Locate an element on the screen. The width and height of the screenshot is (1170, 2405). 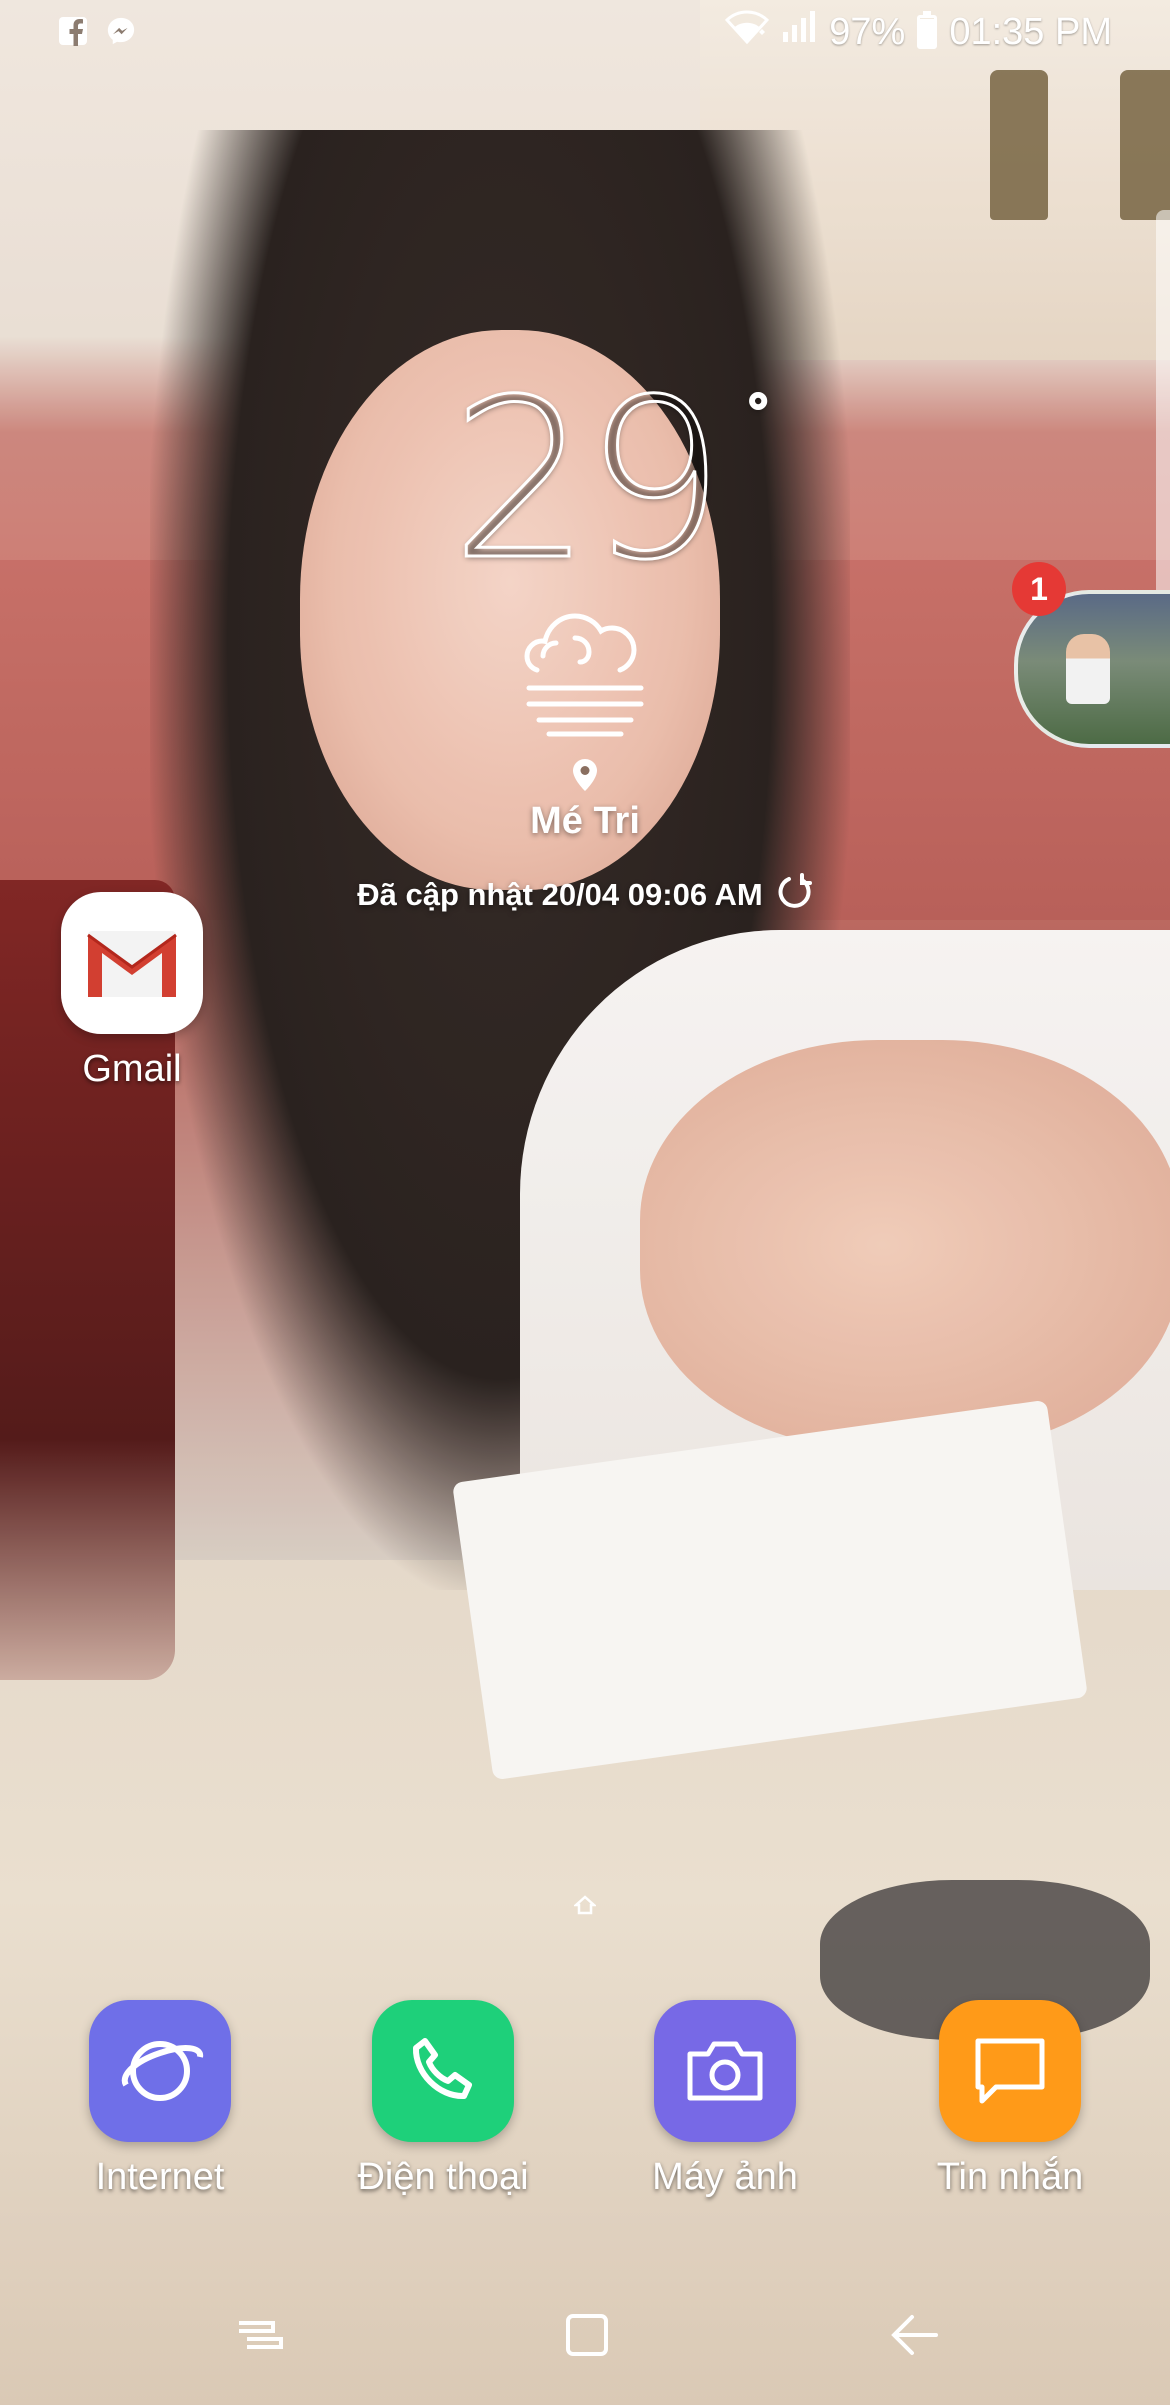
messenger-icon is located at coordinates (121, 31).